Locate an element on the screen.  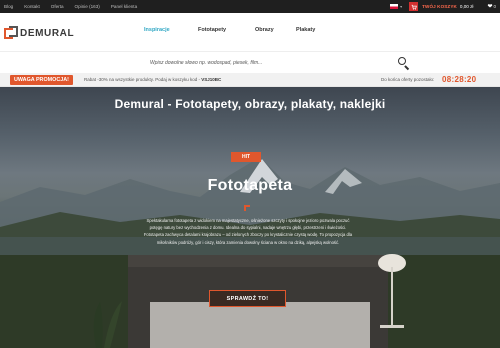
promo-code: VSJ10BC is located at coordinates (211, 79).